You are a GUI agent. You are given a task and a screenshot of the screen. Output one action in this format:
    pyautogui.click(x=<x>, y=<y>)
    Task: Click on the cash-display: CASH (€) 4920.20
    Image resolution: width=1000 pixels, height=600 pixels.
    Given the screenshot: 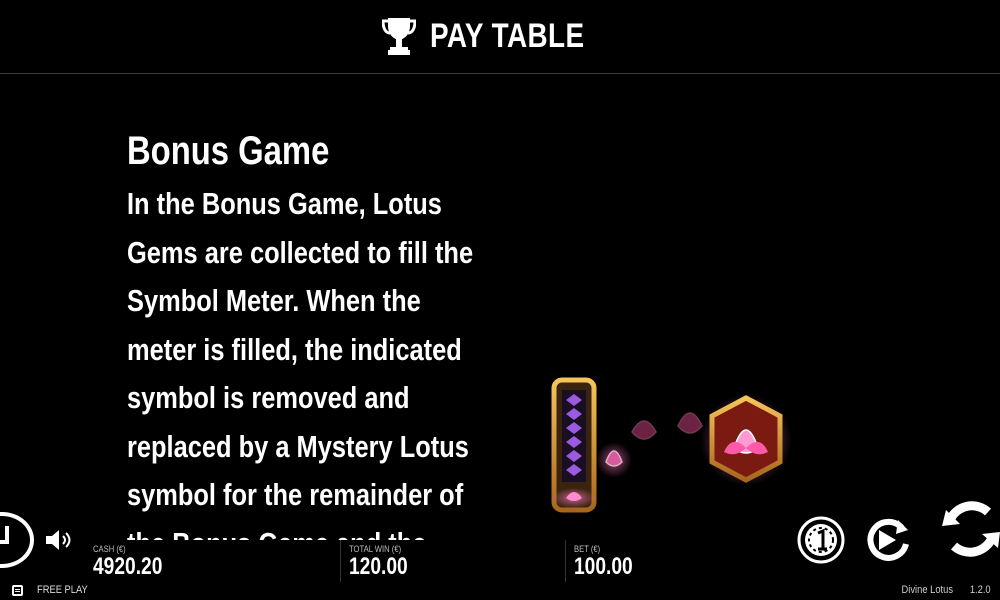 What is the action you would take?
    pyautogui.click(x=136, y=562)
    